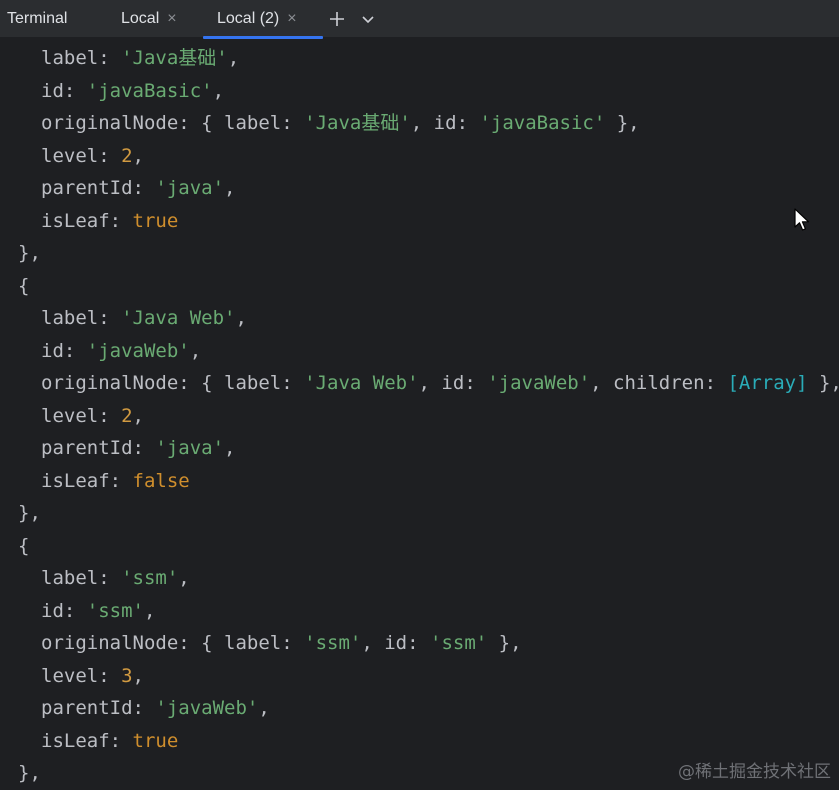  What do you see at coordinates (419, 19) in the screenshot?
I see `terminal-tabbar: Terminal Local × Local (2) ×` at bounding box center [419, 19].